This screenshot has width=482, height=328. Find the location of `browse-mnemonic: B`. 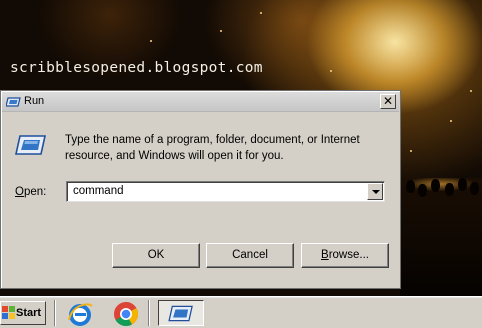

browse-mnemonic: B is located at coordinates (325, 255).